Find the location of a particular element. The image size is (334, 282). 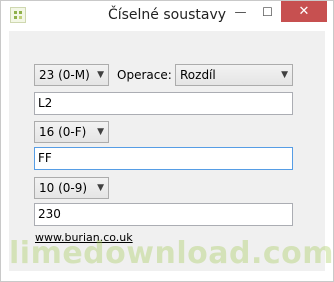

window-controls: — ☐ ✕ is located at coordinates (277, 11).